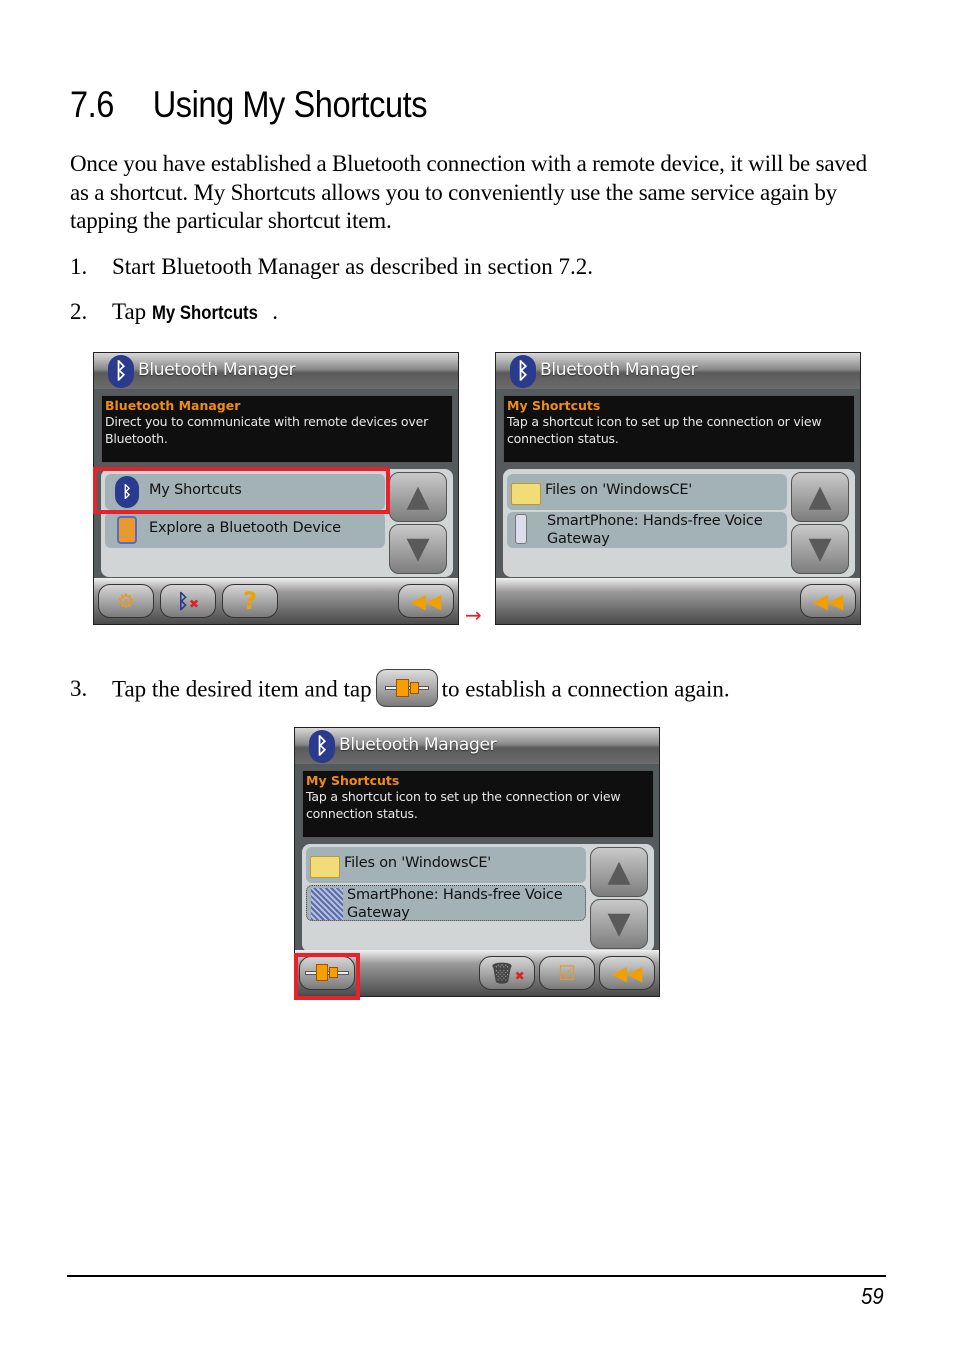 The height and width of the screenshot is (1352, 954). Describe the element at coordinates (79, 311) in the screenshot. I see `step-number: 2.` at that location.